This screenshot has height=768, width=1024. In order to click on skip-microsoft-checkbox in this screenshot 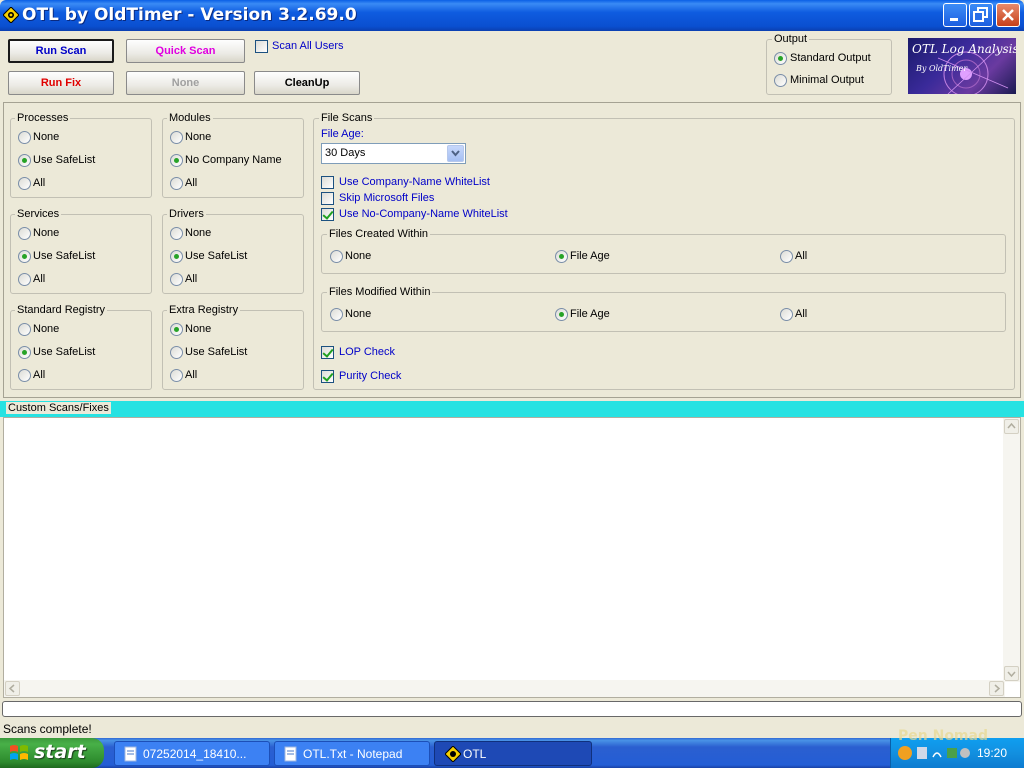, I will do `click(327, 198)`.